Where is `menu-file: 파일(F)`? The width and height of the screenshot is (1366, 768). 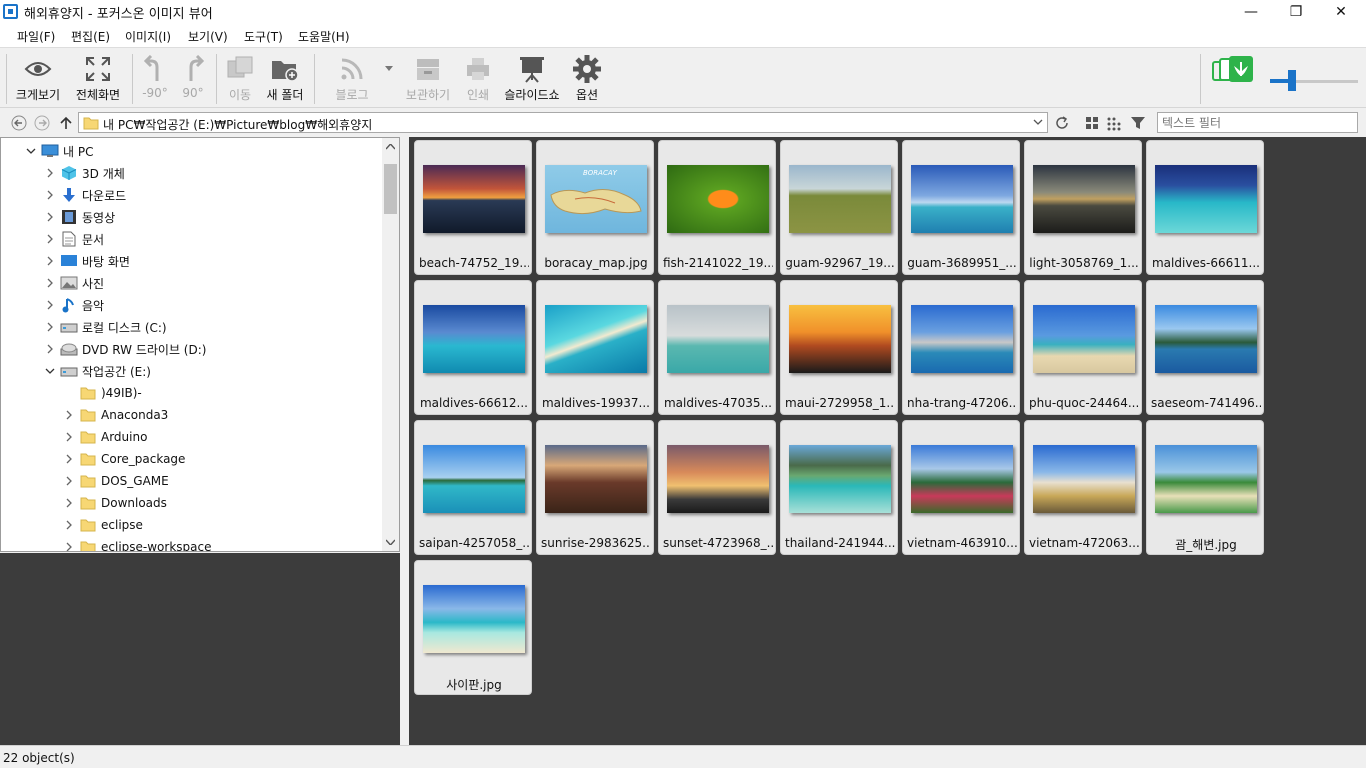 menu-file: 파일(F) is located at coordinates (36, 36).